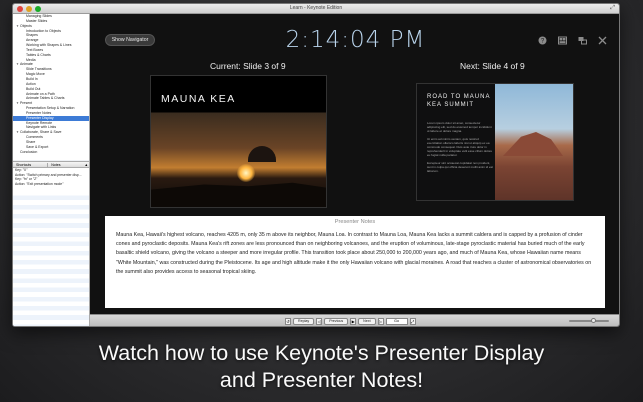  I want to click on shortcut-table-header: Shortcuts Notes ▲, so click(51, 164).